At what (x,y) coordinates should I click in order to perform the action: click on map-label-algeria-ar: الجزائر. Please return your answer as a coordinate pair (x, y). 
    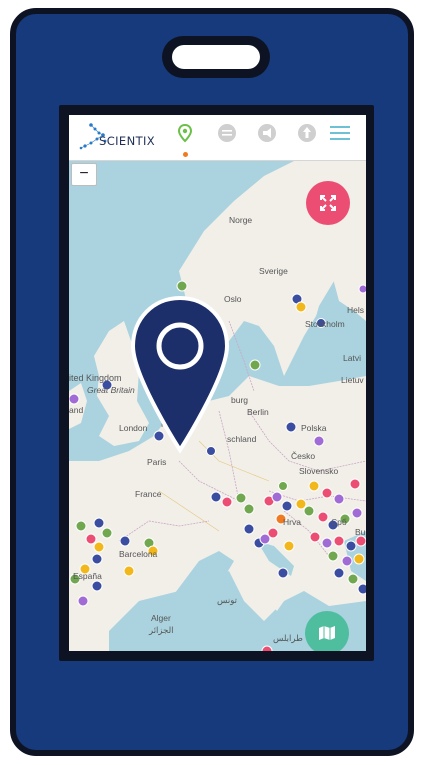
    Looking at the image, I should click on (161, 630).